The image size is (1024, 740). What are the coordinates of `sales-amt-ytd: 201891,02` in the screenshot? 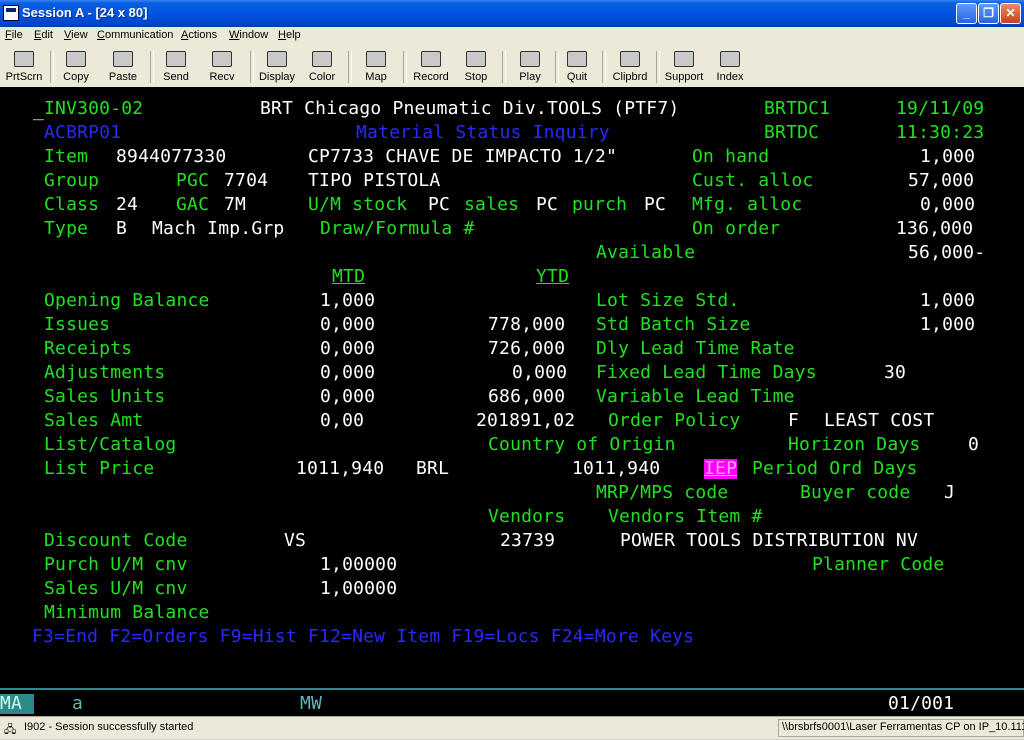 It's located at (526, 420).